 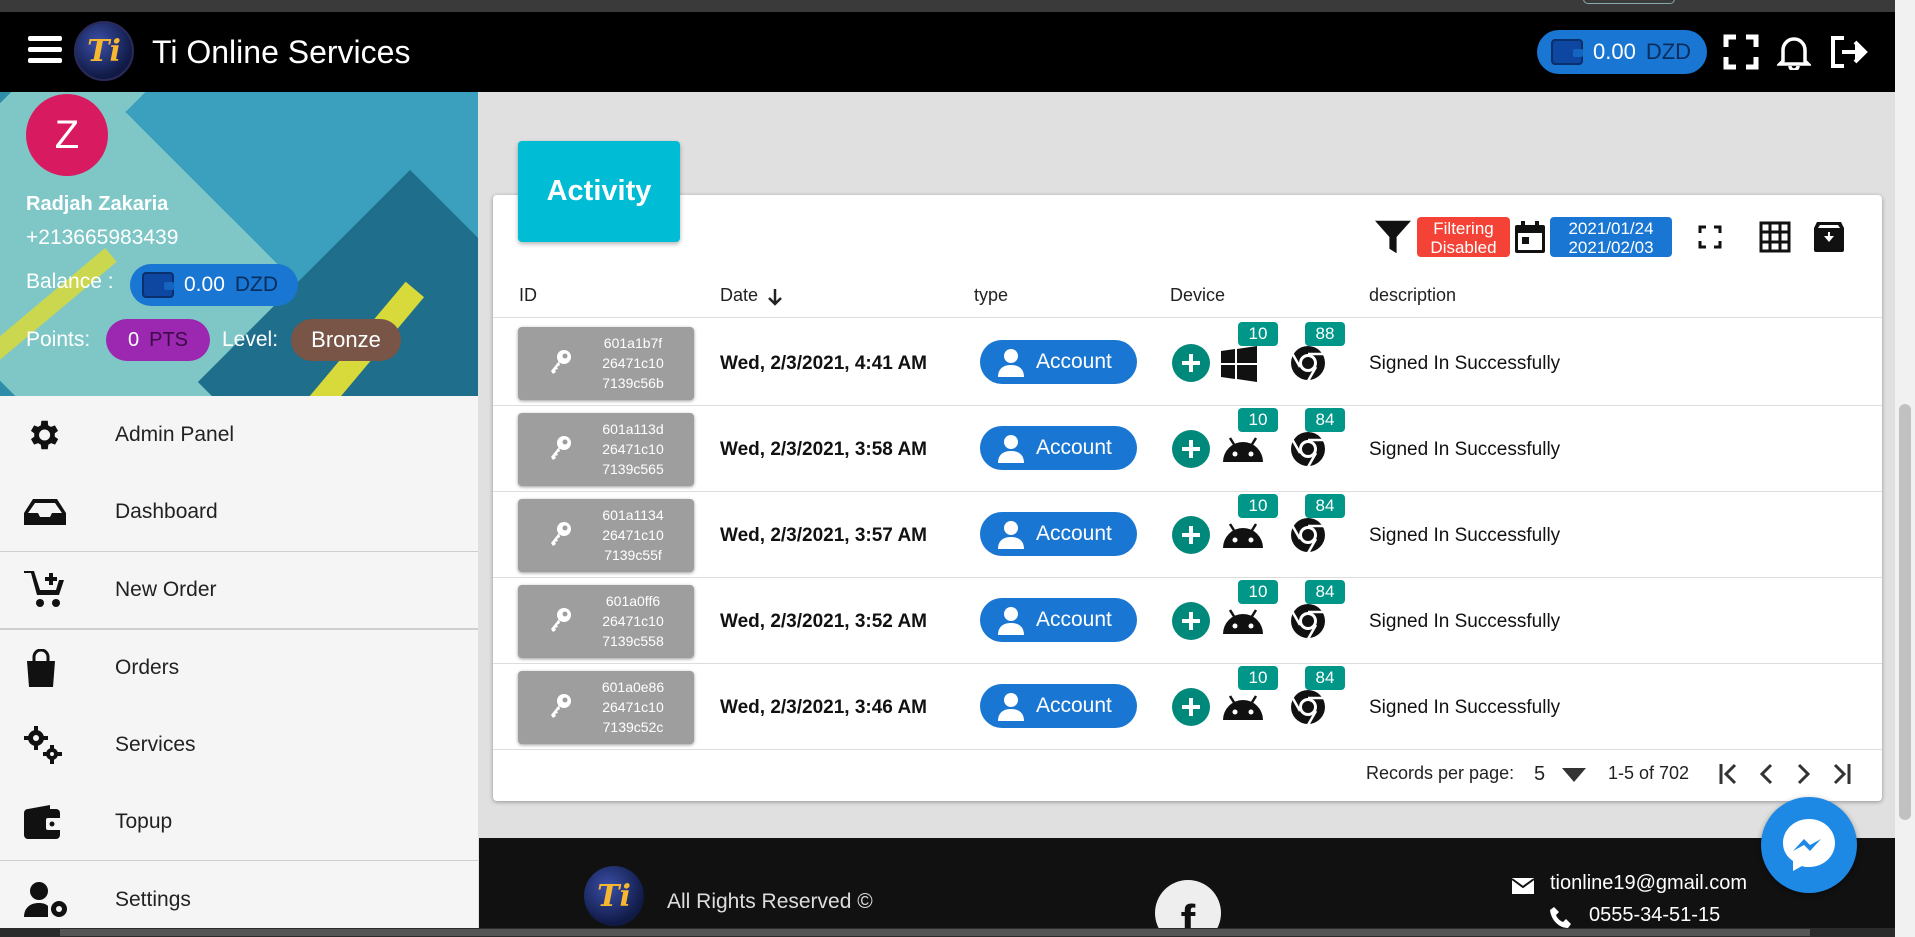 What do you see at coordinates (166, 512) in the screenshot?
I see `sidebar-item-label: Dashboard` at bounding box center [166, 512].